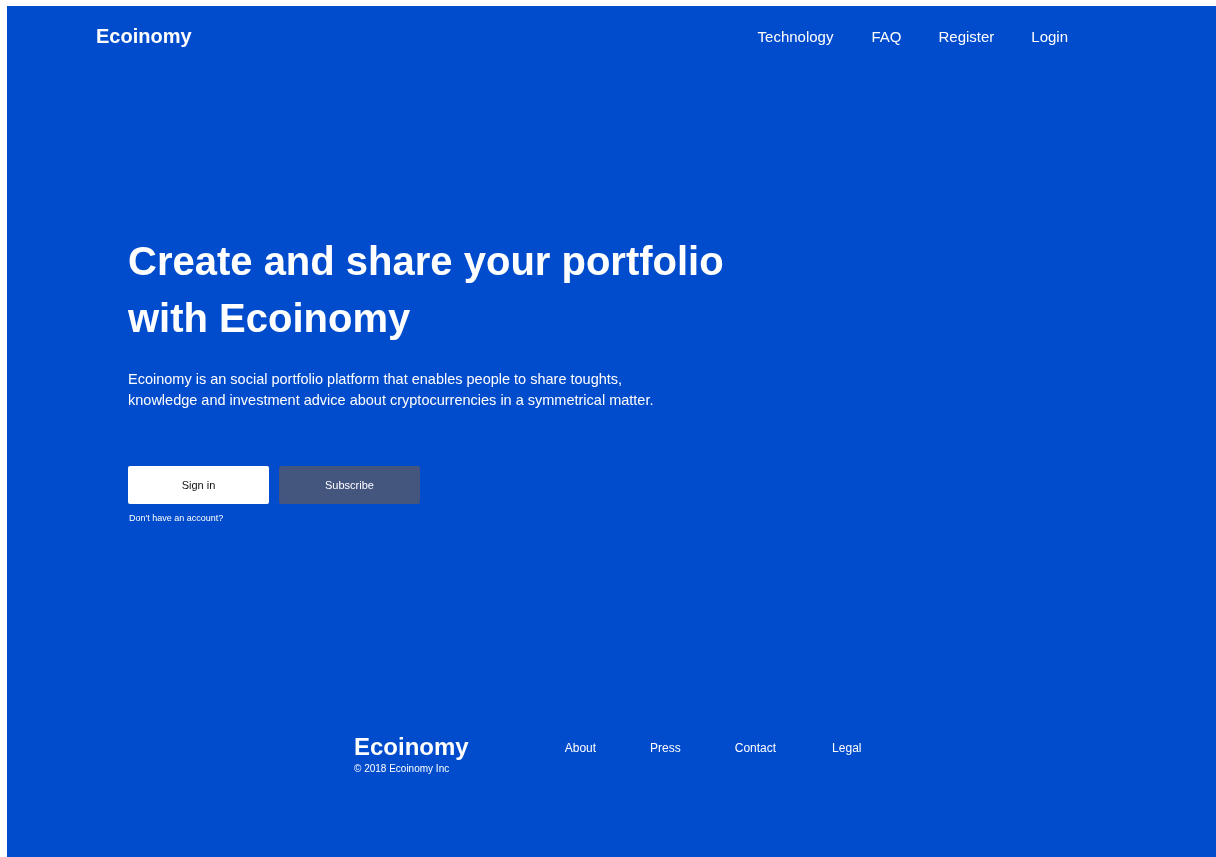 This screenshot has width=1216, height=857. What do you see at coordinates (426, 290) in the screenshot?
I see `hero-title: Create and share your portfolio with Ecoinomy` at bounding box center [426, 290].